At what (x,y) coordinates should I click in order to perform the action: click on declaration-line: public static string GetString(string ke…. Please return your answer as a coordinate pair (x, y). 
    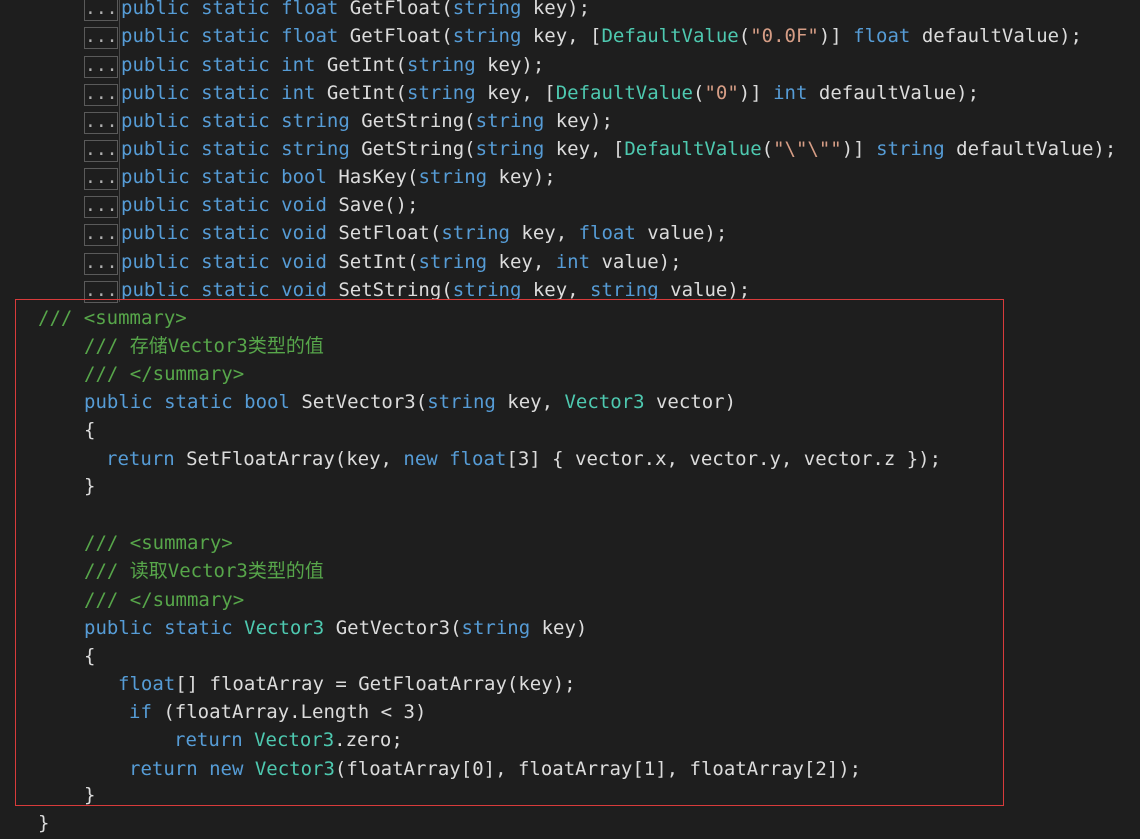
    Looking at the image, I should click on (618, 149).